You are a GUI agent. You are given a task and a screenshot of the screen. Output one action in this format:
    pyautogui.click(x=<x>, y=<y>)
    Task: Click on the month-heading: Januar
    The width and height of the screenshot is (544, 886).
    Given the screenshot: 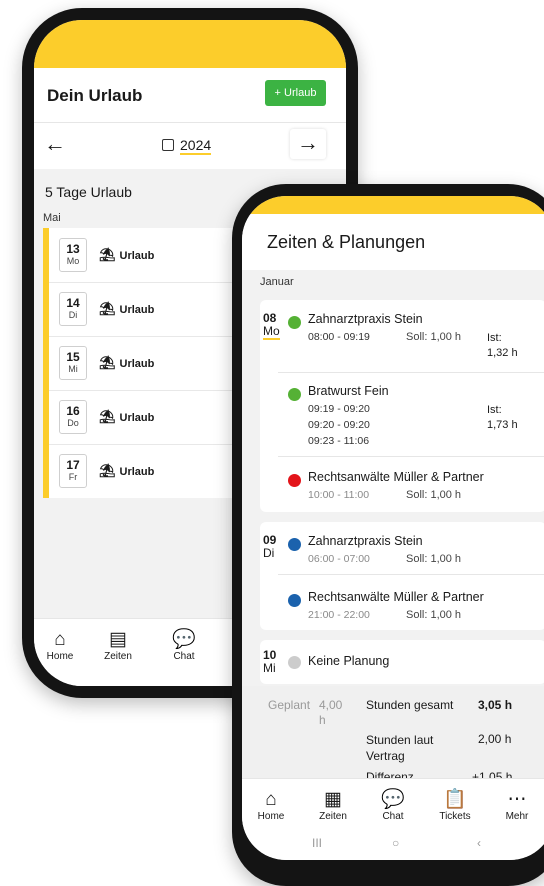 What is the action you would take?
    pyautogui.click(x=277, y=282)
    